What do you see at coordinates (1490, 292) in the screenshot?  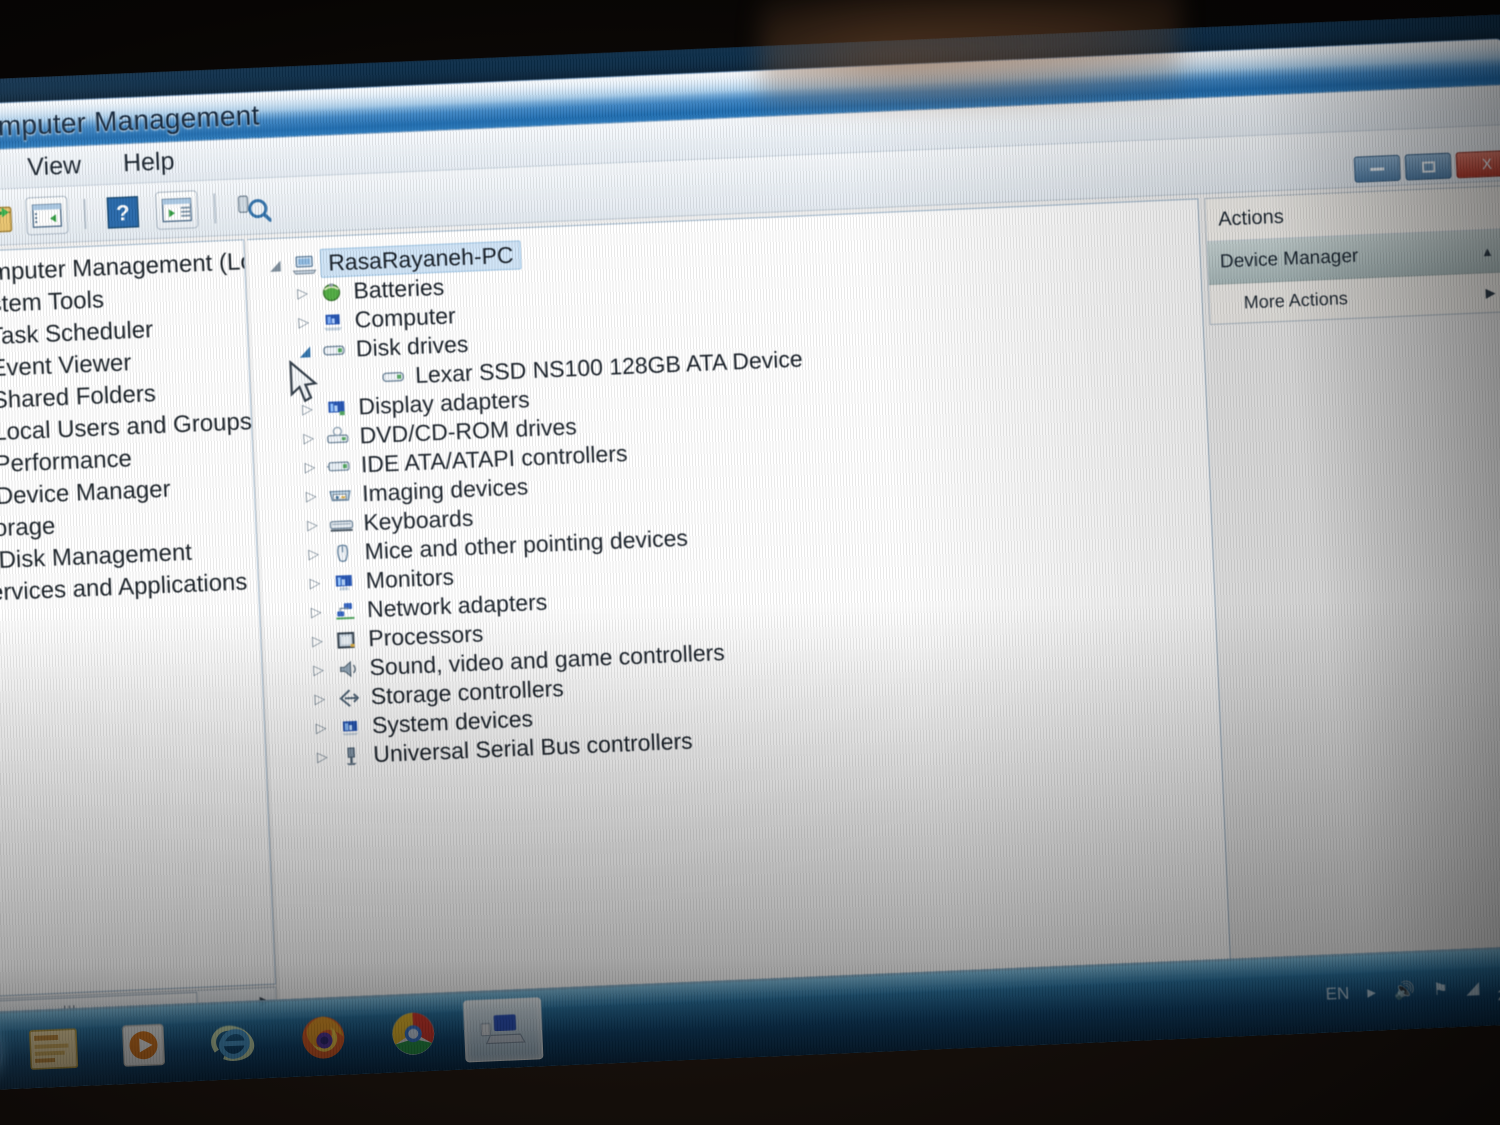 I see `chevron-right-icon: ▶` at bounding box center [1490, 292].